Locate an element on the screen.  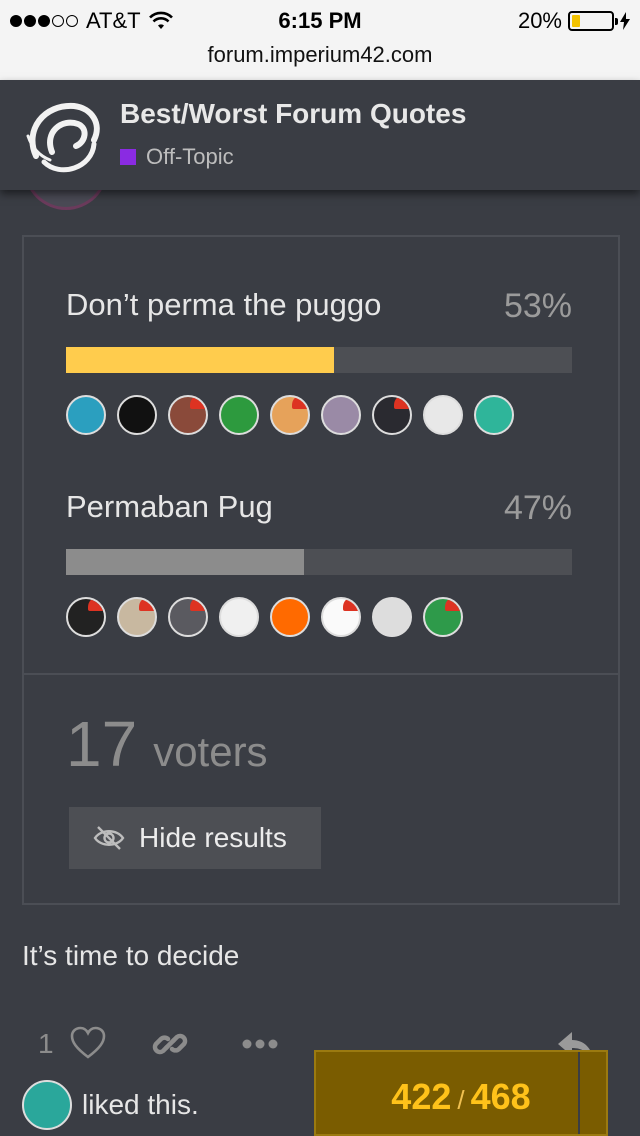
voters-label: voters is located at coordinates (210, 751).